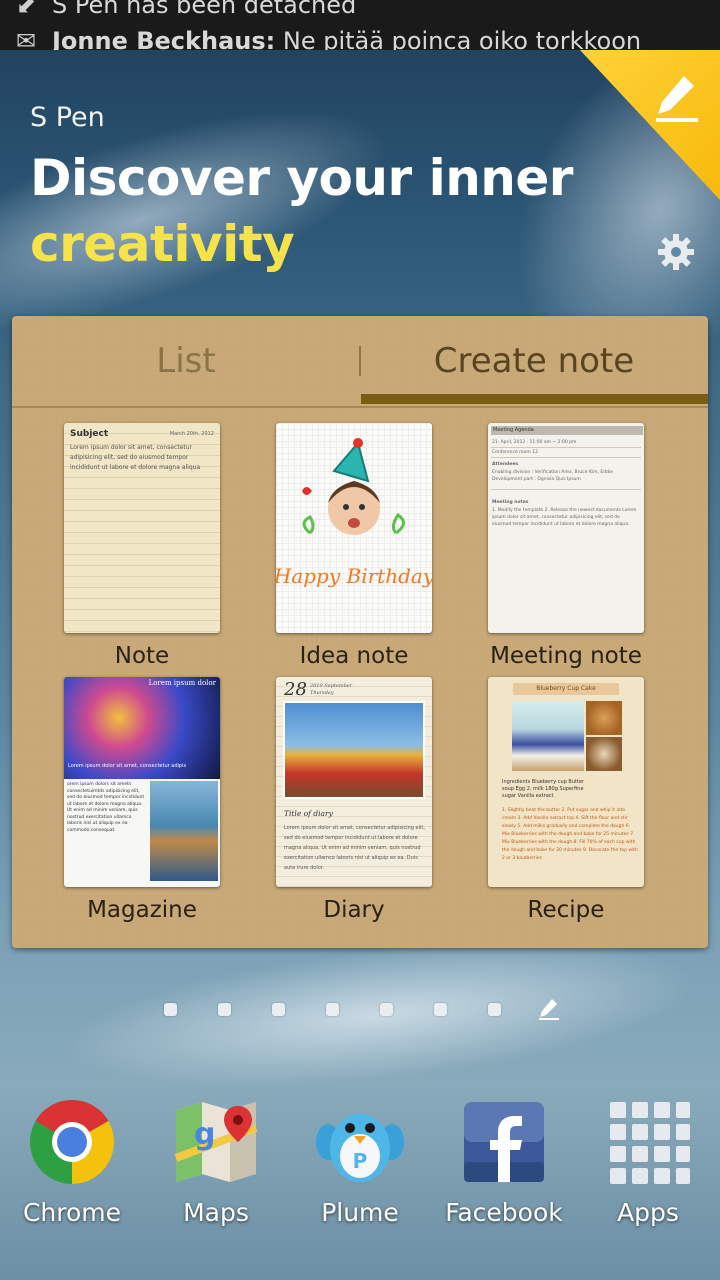  I want to click on thumb-text: Happy Birthday, so click(354, 576).